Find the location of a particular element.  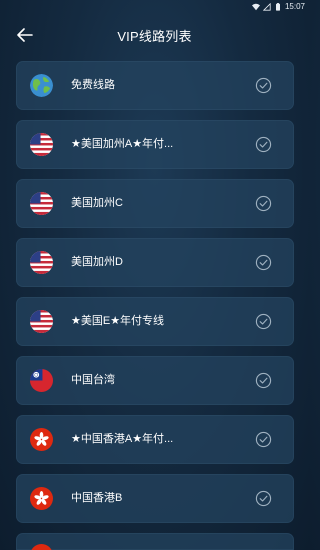

route-item-us-california-d: 美国加州D is located at coordinates (155, 262).